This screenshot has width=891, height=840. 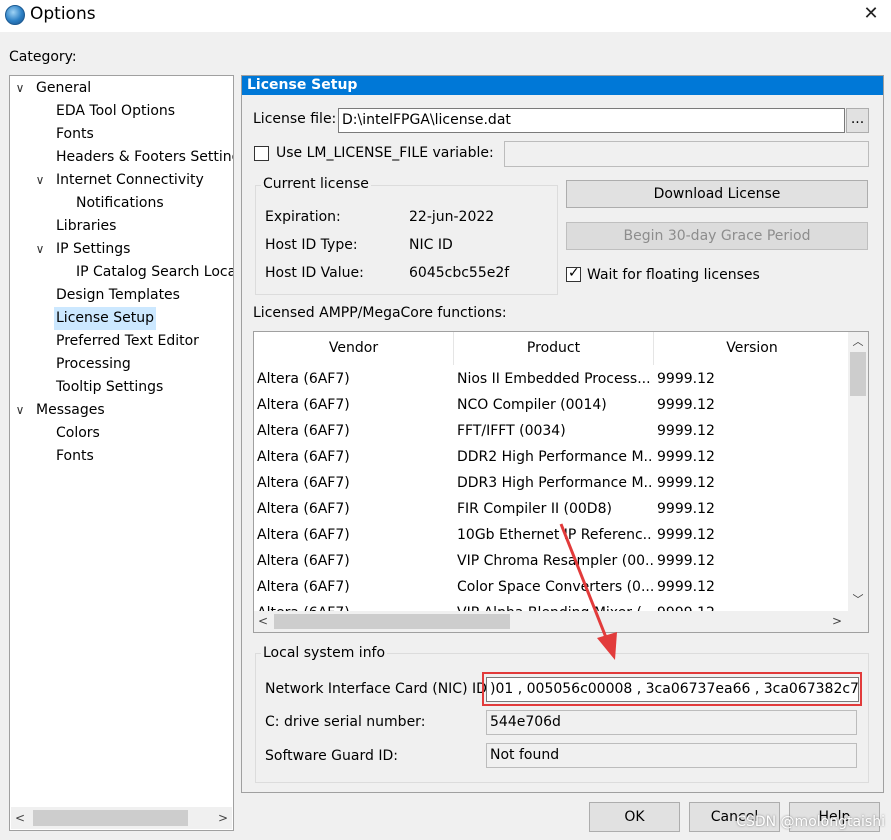 What do you see at coordinates (431, 245) in the screenshot?
I see `host-id-type-value: NIC ID` at bounding box center [431, 245].